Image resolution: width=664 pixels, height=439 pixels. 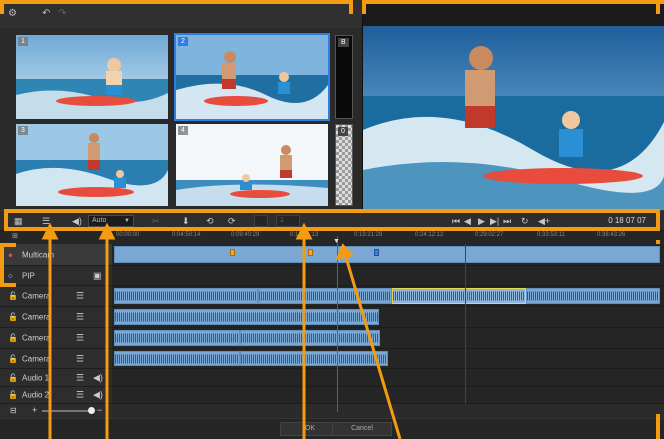 I want to click on camera-cell-3: 3, so click(x=92, y=165).